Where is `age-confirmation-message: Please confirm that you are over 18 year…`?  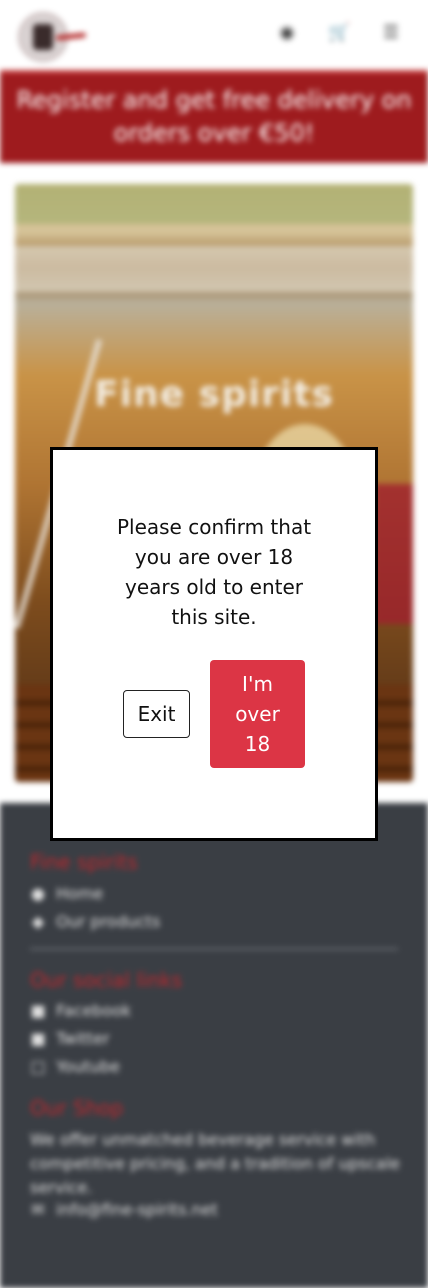 age-confirmation-message: Please confirm that you are over 18 year… is located at coordinates (214, 572).